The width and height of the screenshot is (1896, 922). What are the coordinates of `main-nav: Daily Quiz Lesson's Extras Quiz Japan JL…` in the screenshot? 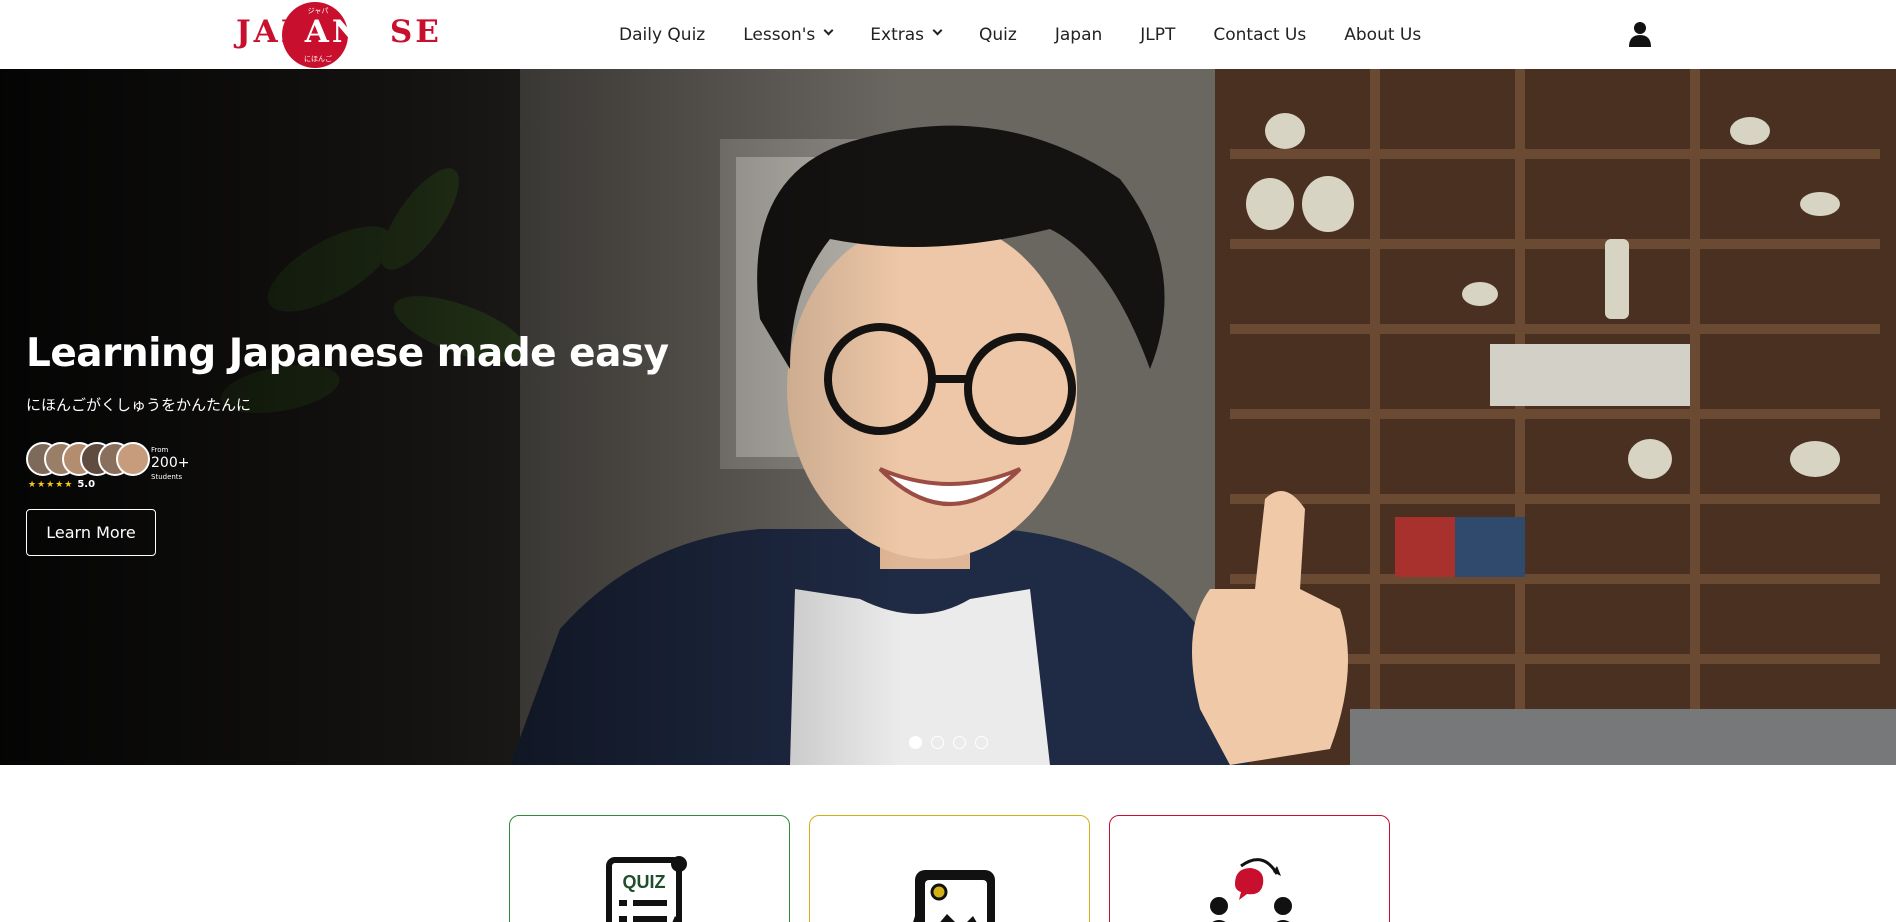 It's located at (1020, 34).